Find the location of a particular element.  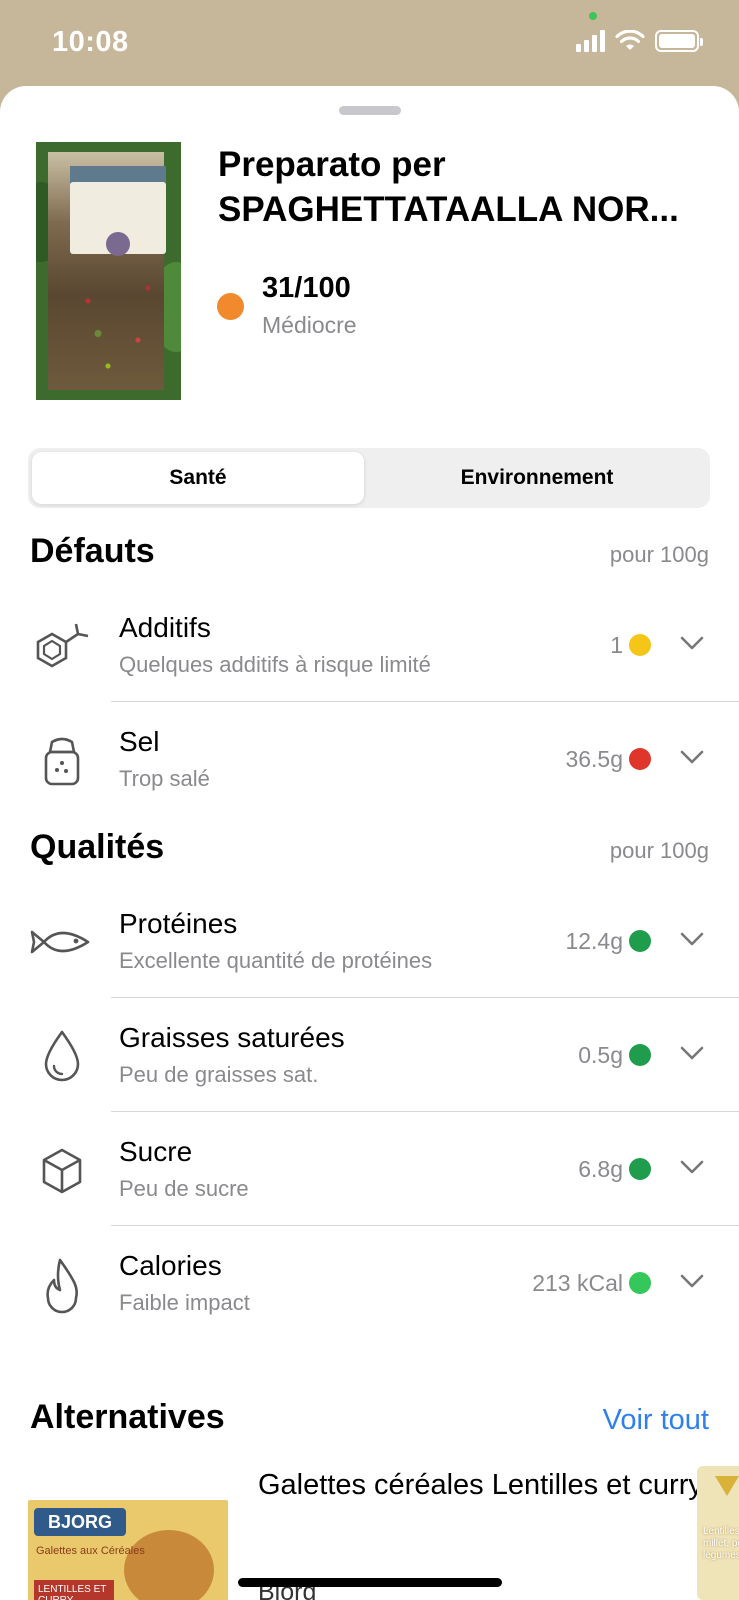

score-indicator-dot is located at coordinates (230, 306).